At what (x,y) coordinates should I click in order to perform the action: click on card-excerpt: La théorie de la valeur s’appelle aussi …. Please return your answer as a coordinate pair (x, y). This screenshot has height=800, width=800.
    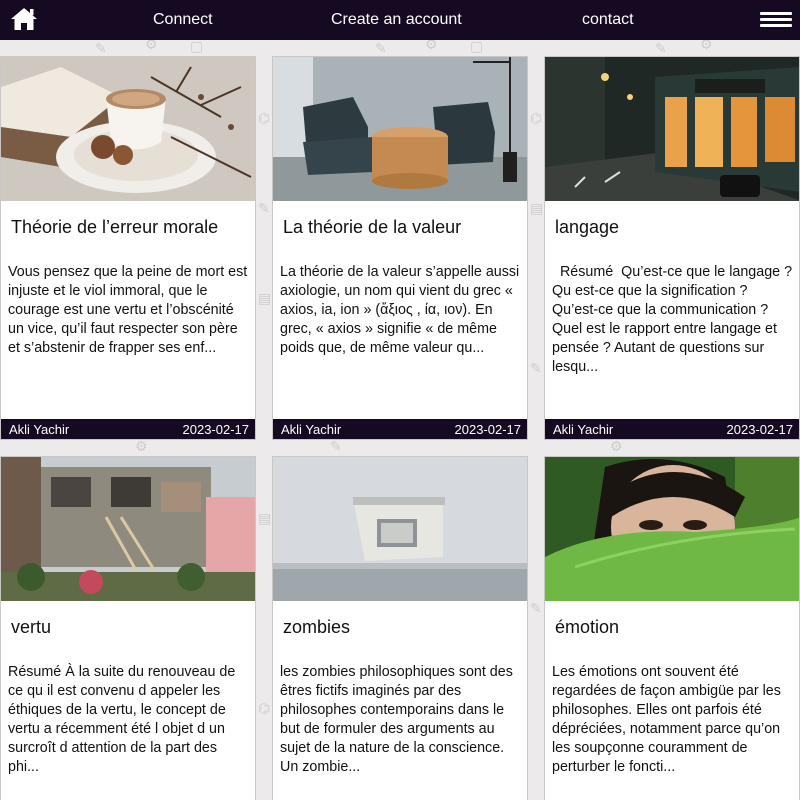
    Looking at the image, I should click on (400, 310).